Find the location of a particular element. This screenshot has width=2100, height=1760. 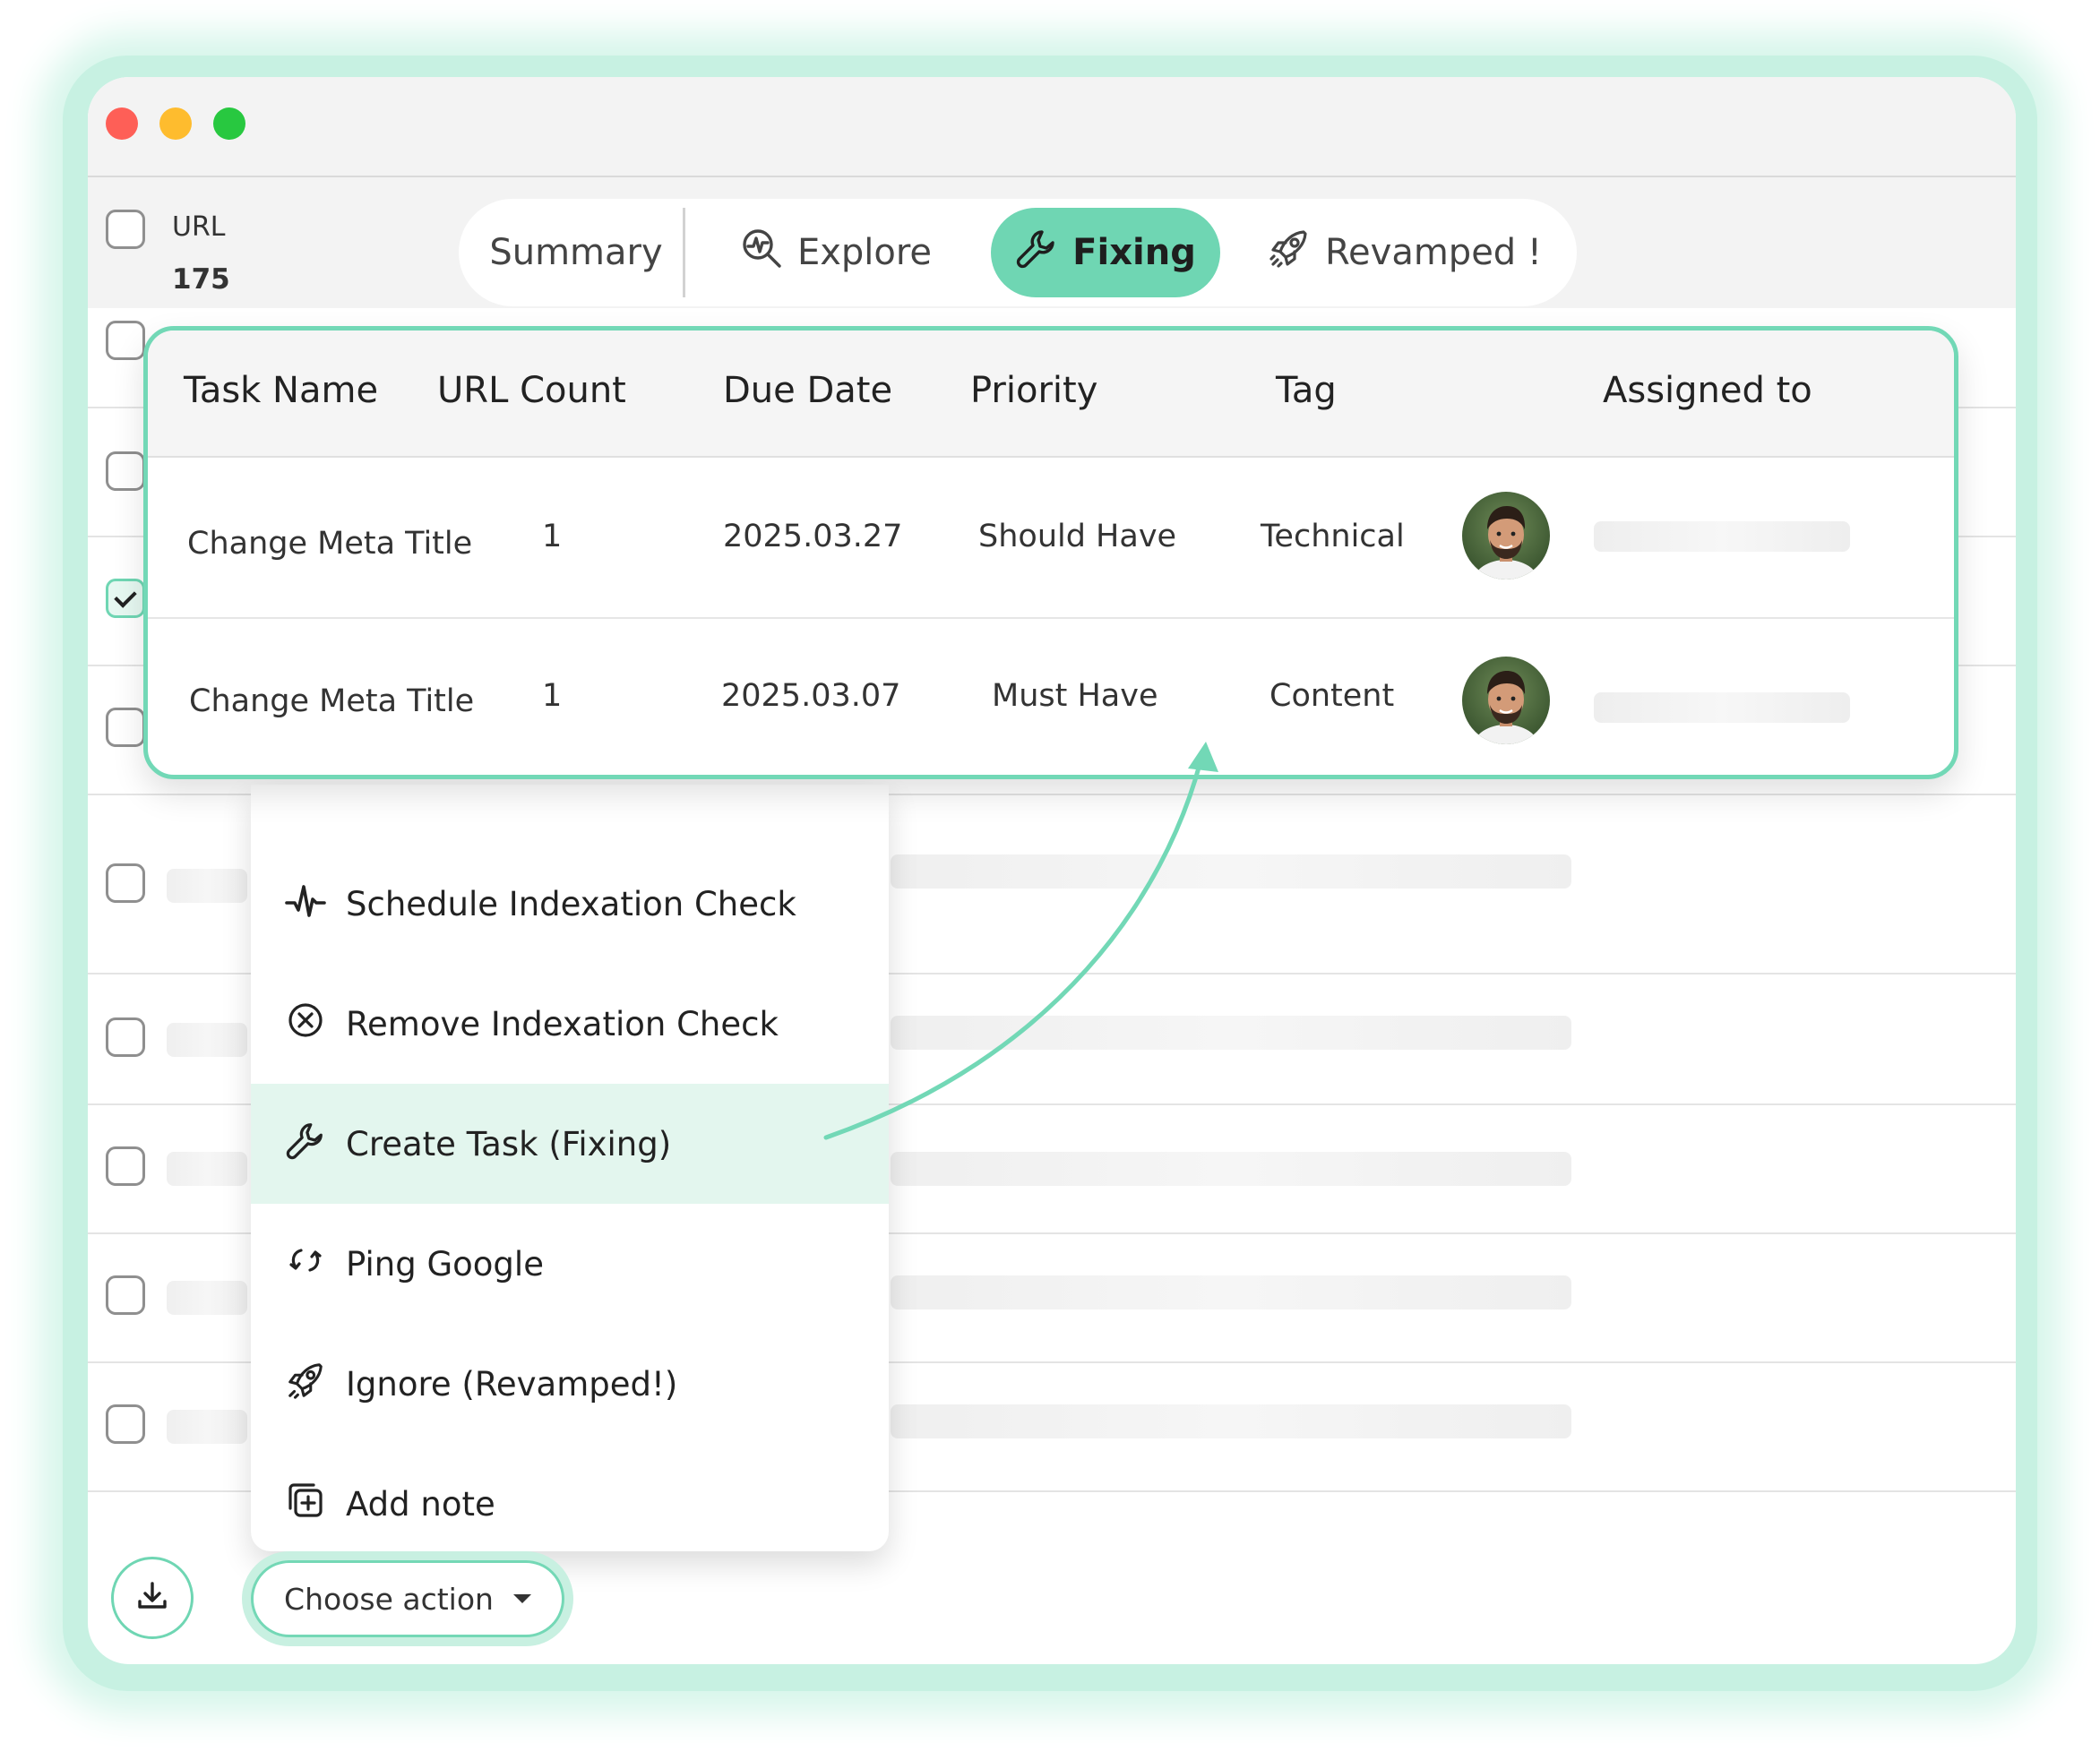

menu-item-label: Schedule Indexation Check is located at coordinates (571, 903).